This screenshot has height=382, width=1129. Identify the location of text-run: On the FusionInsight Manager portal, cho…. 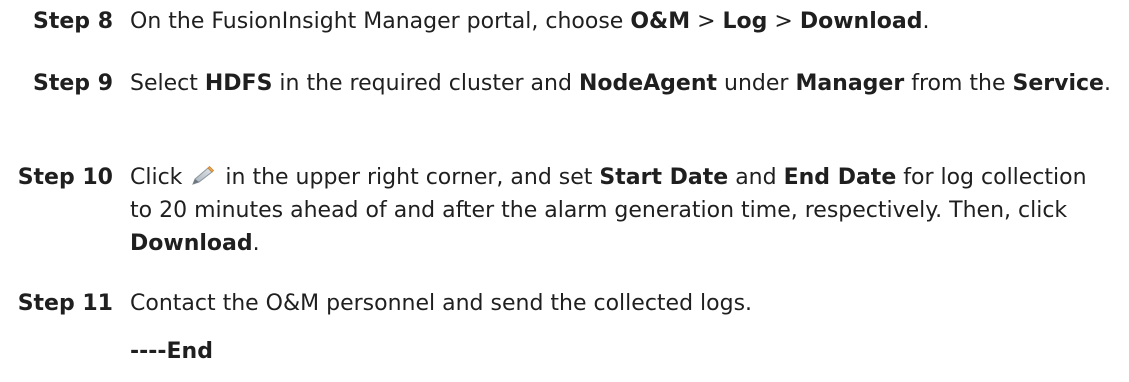
(380, 21).